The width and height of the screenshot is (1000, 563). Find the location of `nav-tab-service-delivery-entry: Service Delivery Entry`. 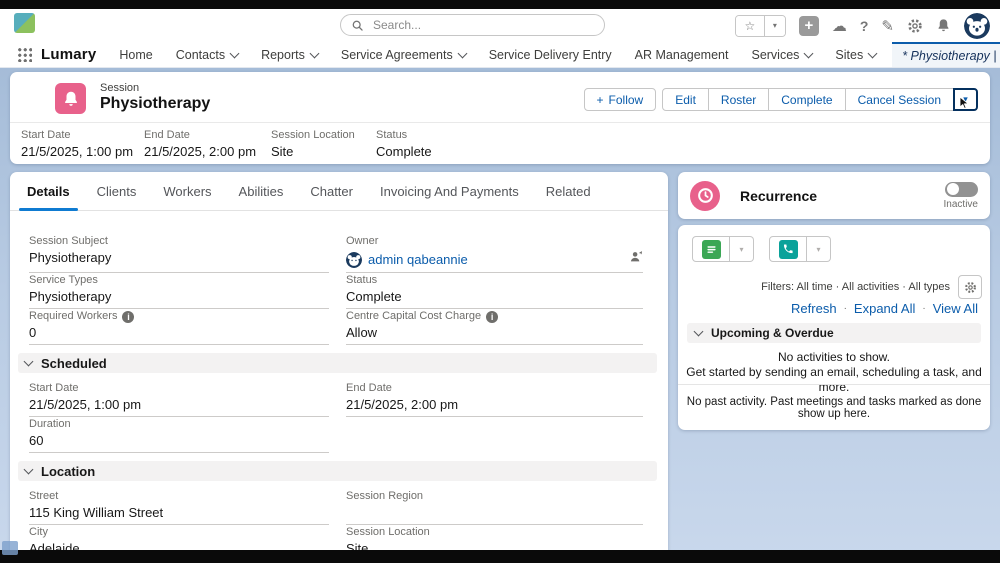

nav-tab-service-delivery-entry: Service Delivery Entry is located at coordinates (550, 55).